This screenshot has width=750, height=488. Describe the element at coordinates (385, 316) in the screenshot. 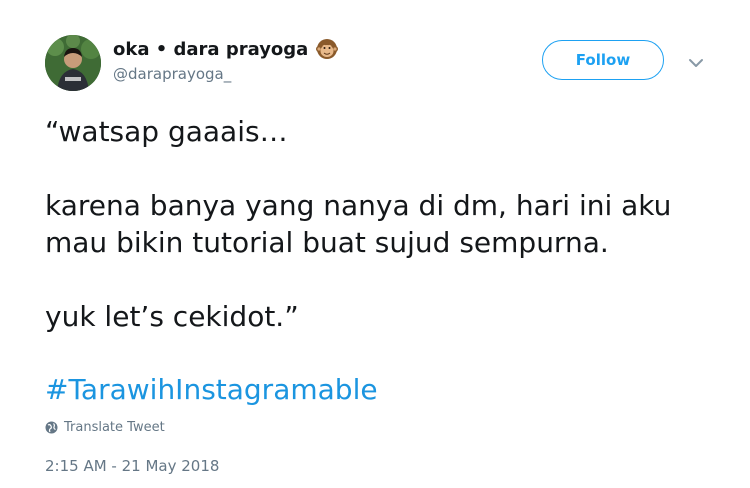

I see `tweet-paragraph: yuk let’s cekidot.”` at that location.